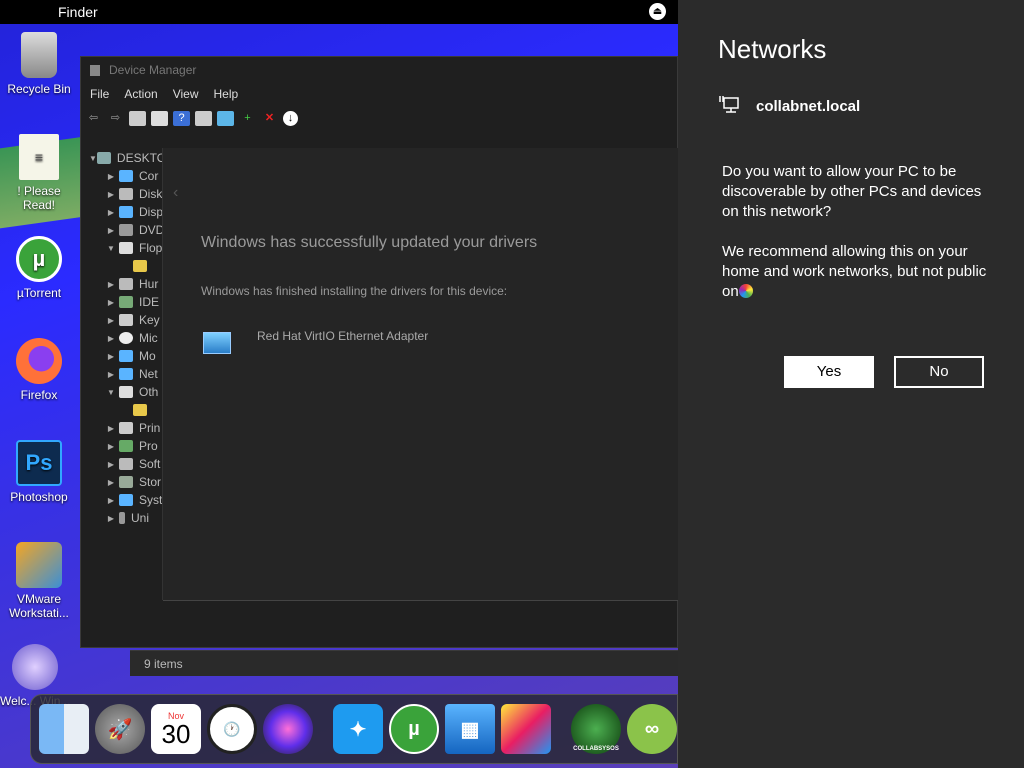  Describe the element at coordinates (379, 70) in the screenshot. I see `window-title-bar: Device Manager` at that location.